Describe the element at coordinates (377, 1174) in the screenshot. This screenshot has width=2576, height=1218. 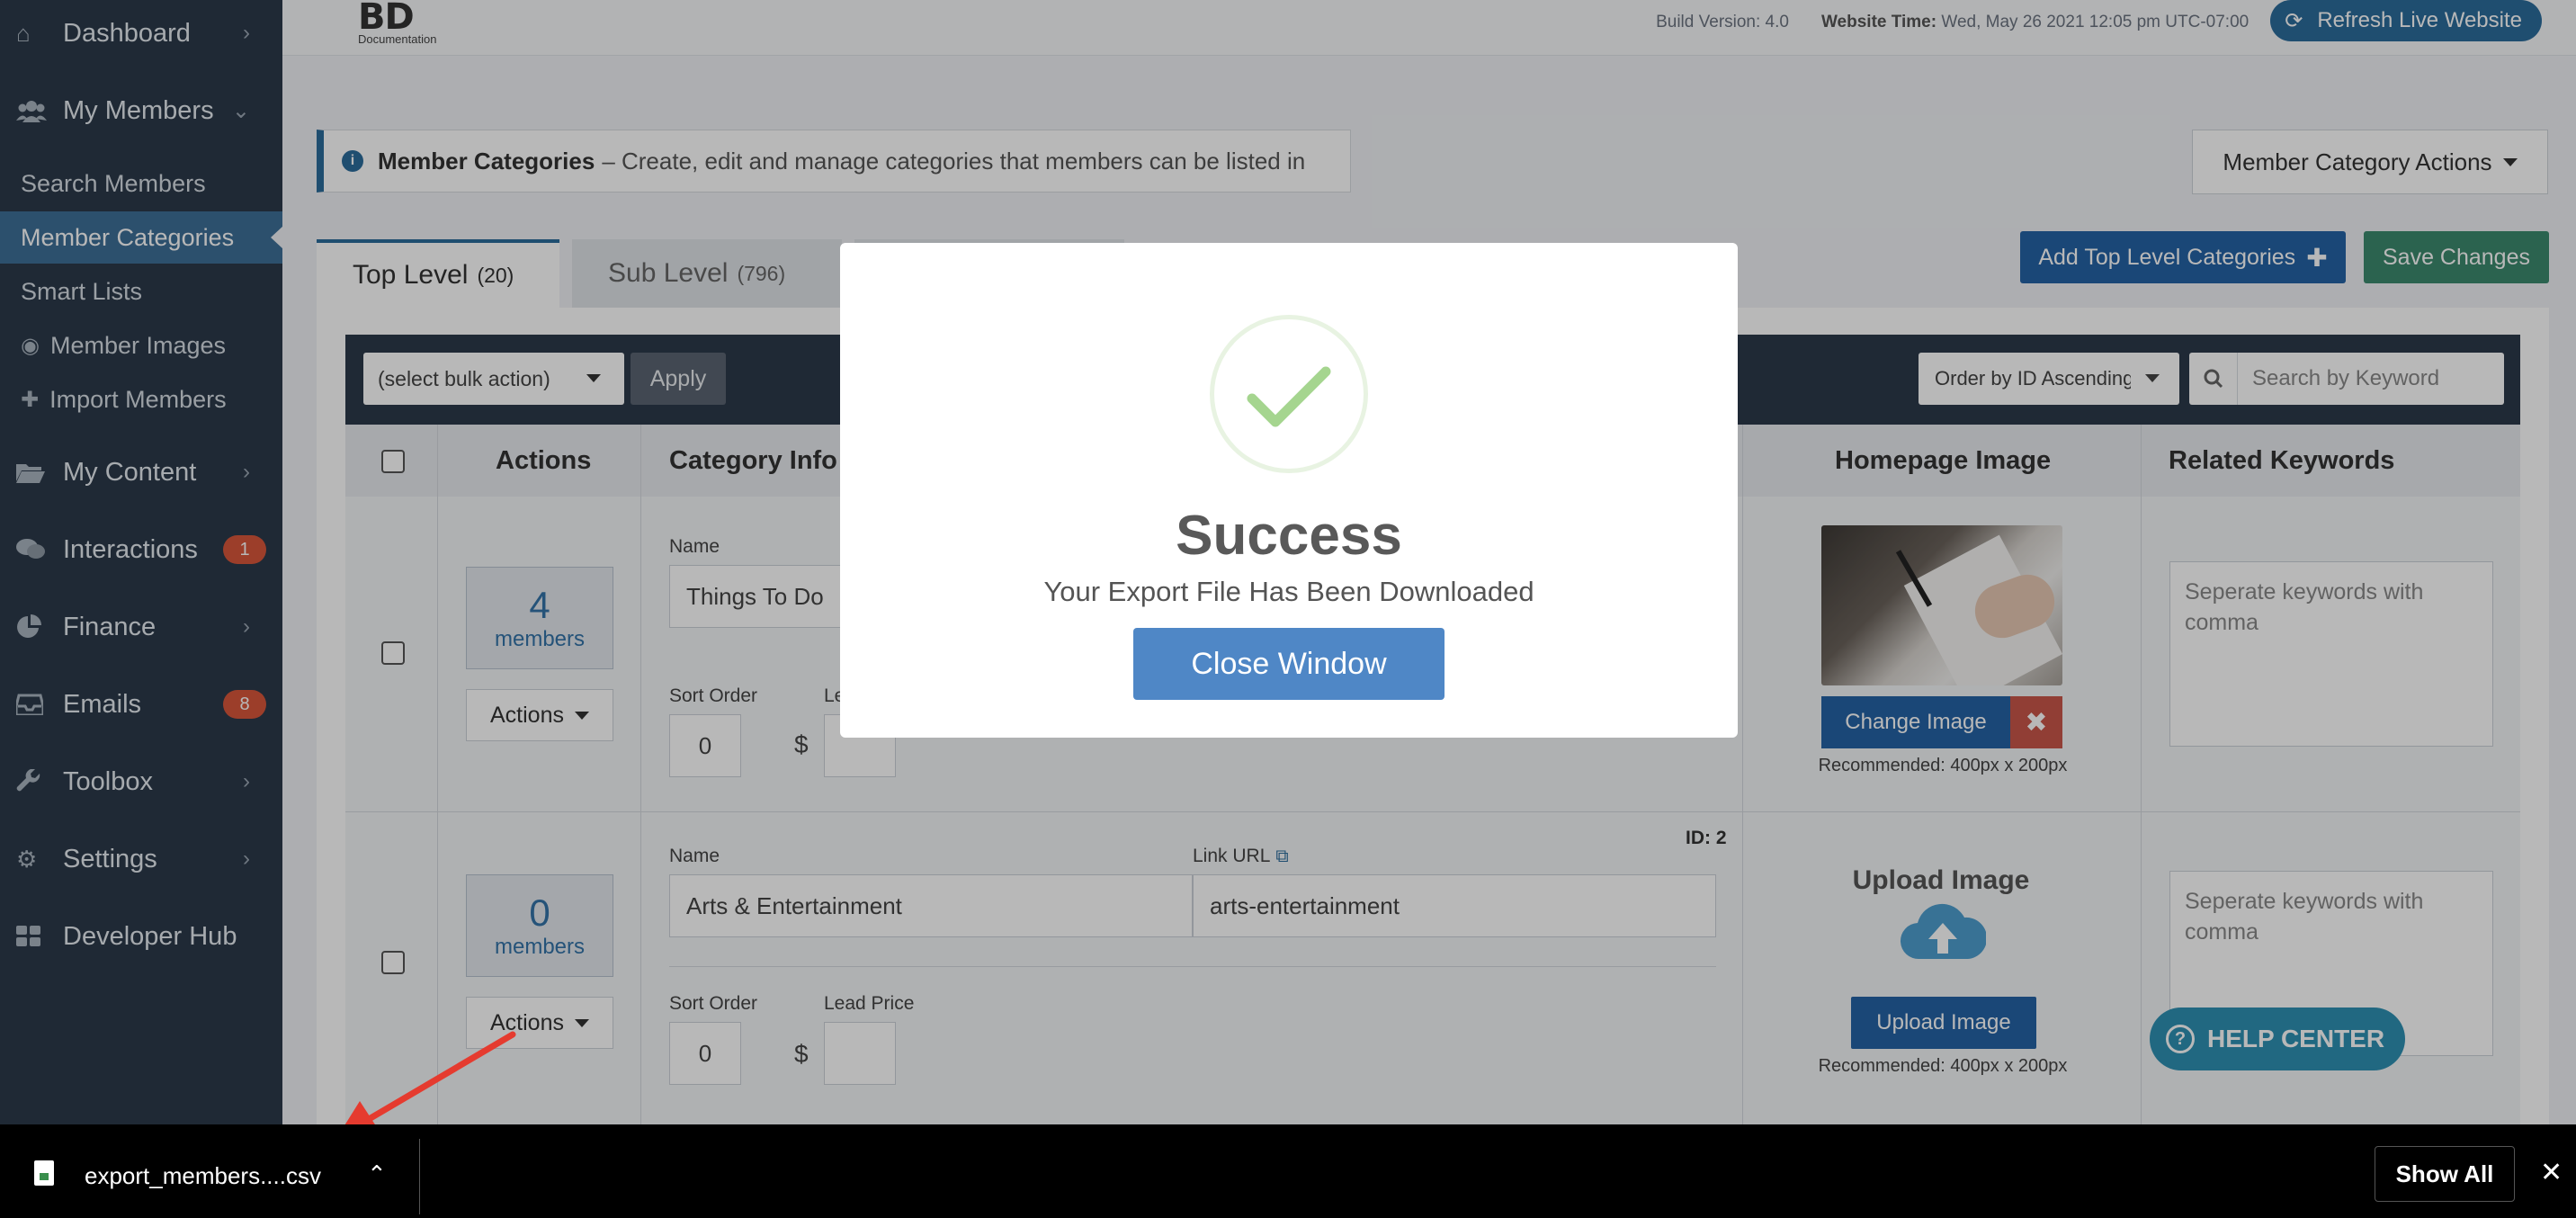
I see `chevron-up-icon: ⌃` at that location.